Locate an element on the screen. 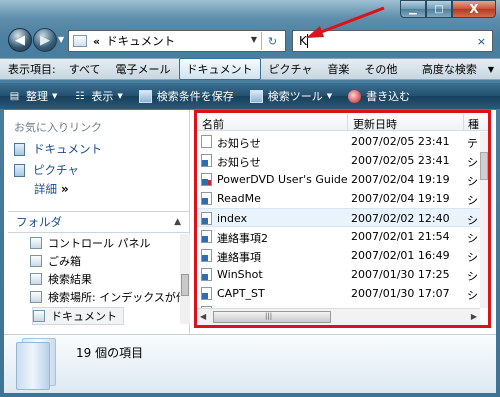  pictures-icon is located at coordinates (19, 170).